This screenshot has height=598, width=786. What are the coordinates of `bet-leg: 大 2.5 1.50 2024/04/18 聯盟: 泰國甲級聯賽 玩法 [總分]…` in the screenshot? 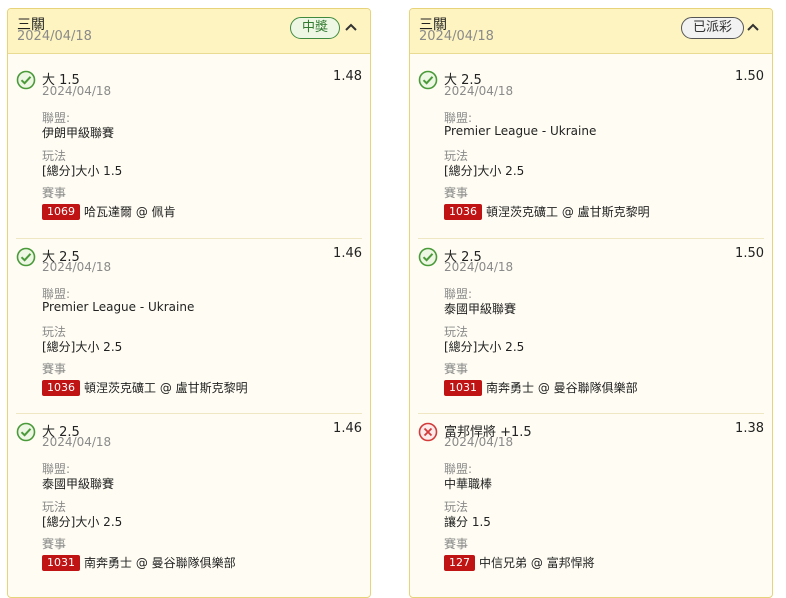 It's located at (591, 326).